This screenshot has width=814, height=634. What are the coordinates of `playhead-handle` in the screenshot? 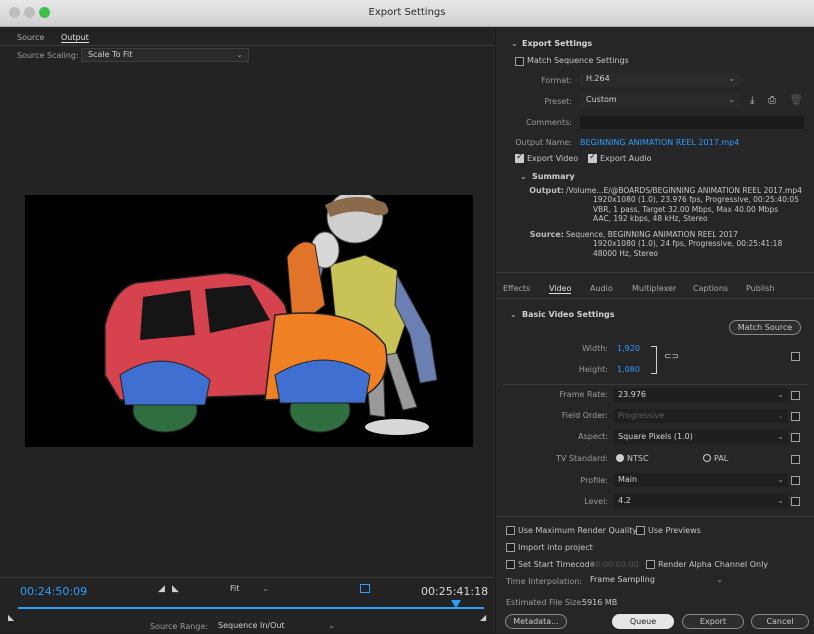 It's located at (456, 604).